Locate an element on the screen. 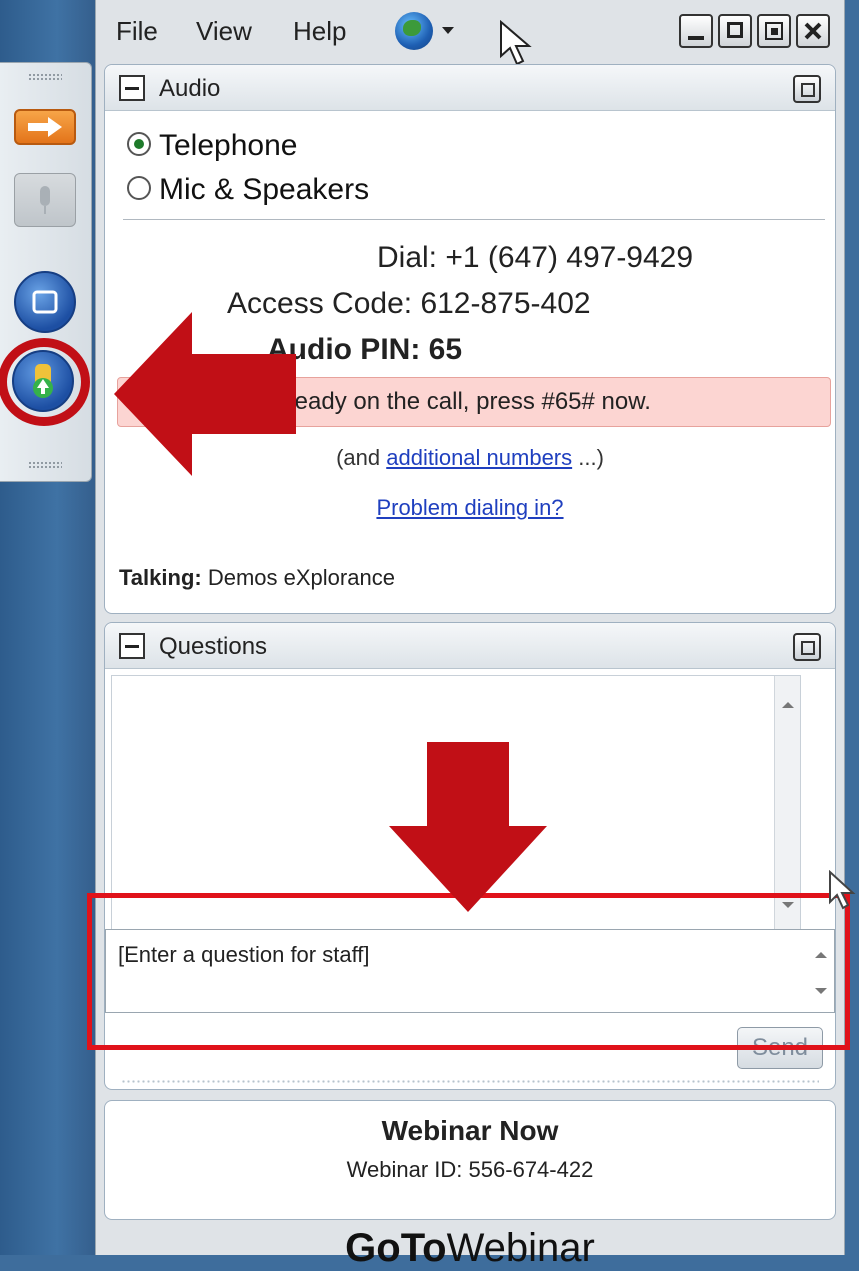 This screenshot has height=1271, width=859. audio-popout-button is located at coordinates (807, 89).